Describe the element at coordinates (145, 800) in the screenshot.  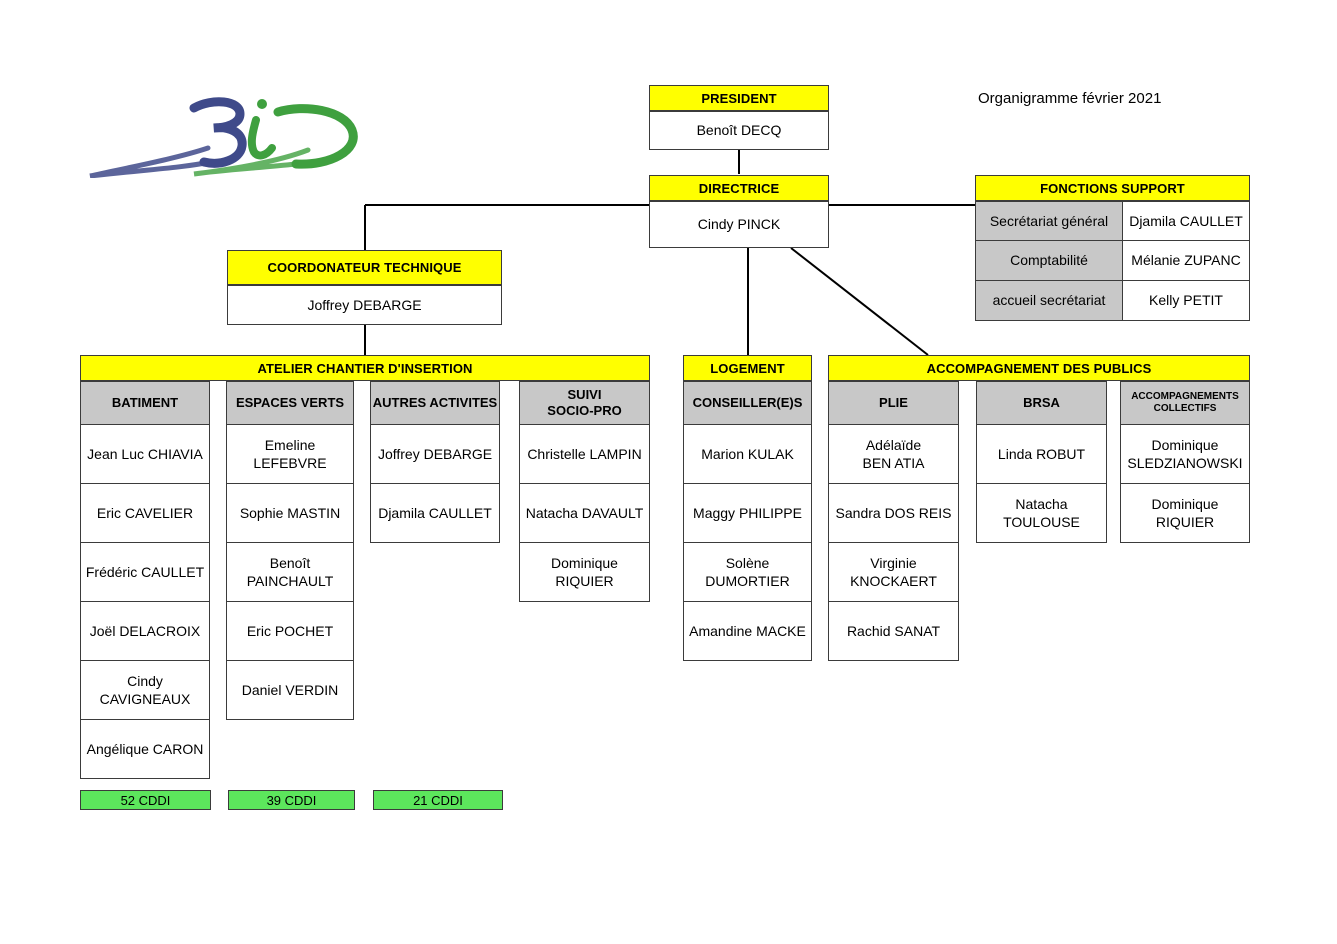
I see `cddi-count-batiment: 52 CDDI` at that location.